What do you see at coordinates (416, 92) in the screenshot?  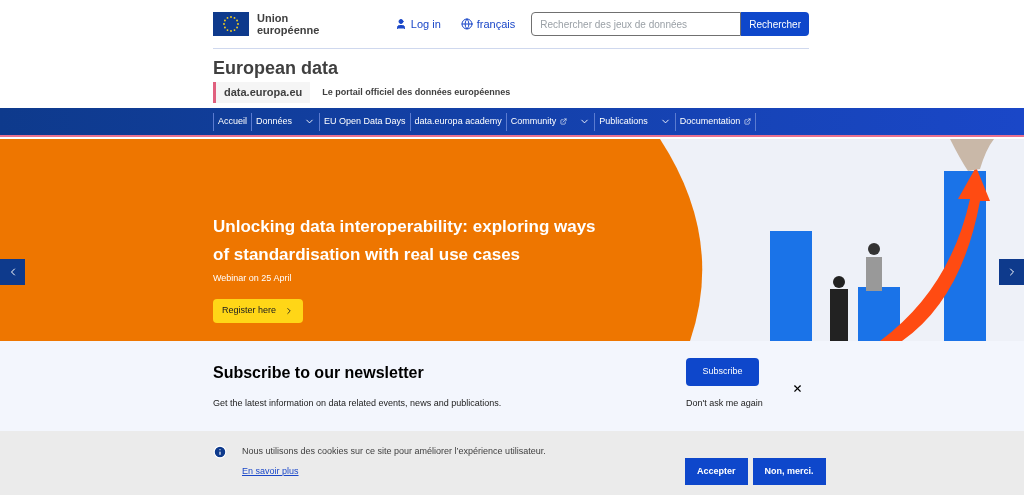 I see `site-tagline: Le portail officiel des données européennes` at bounding box center [416, 92].